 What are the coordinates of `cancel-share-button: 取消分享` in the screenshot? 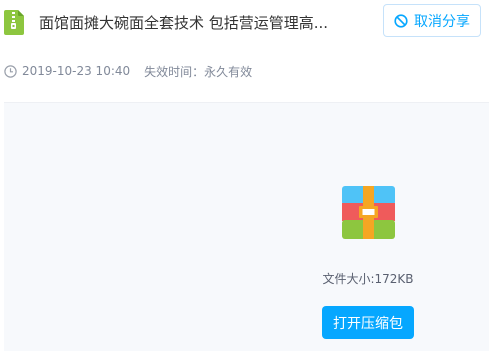 It's located at (432, 20).